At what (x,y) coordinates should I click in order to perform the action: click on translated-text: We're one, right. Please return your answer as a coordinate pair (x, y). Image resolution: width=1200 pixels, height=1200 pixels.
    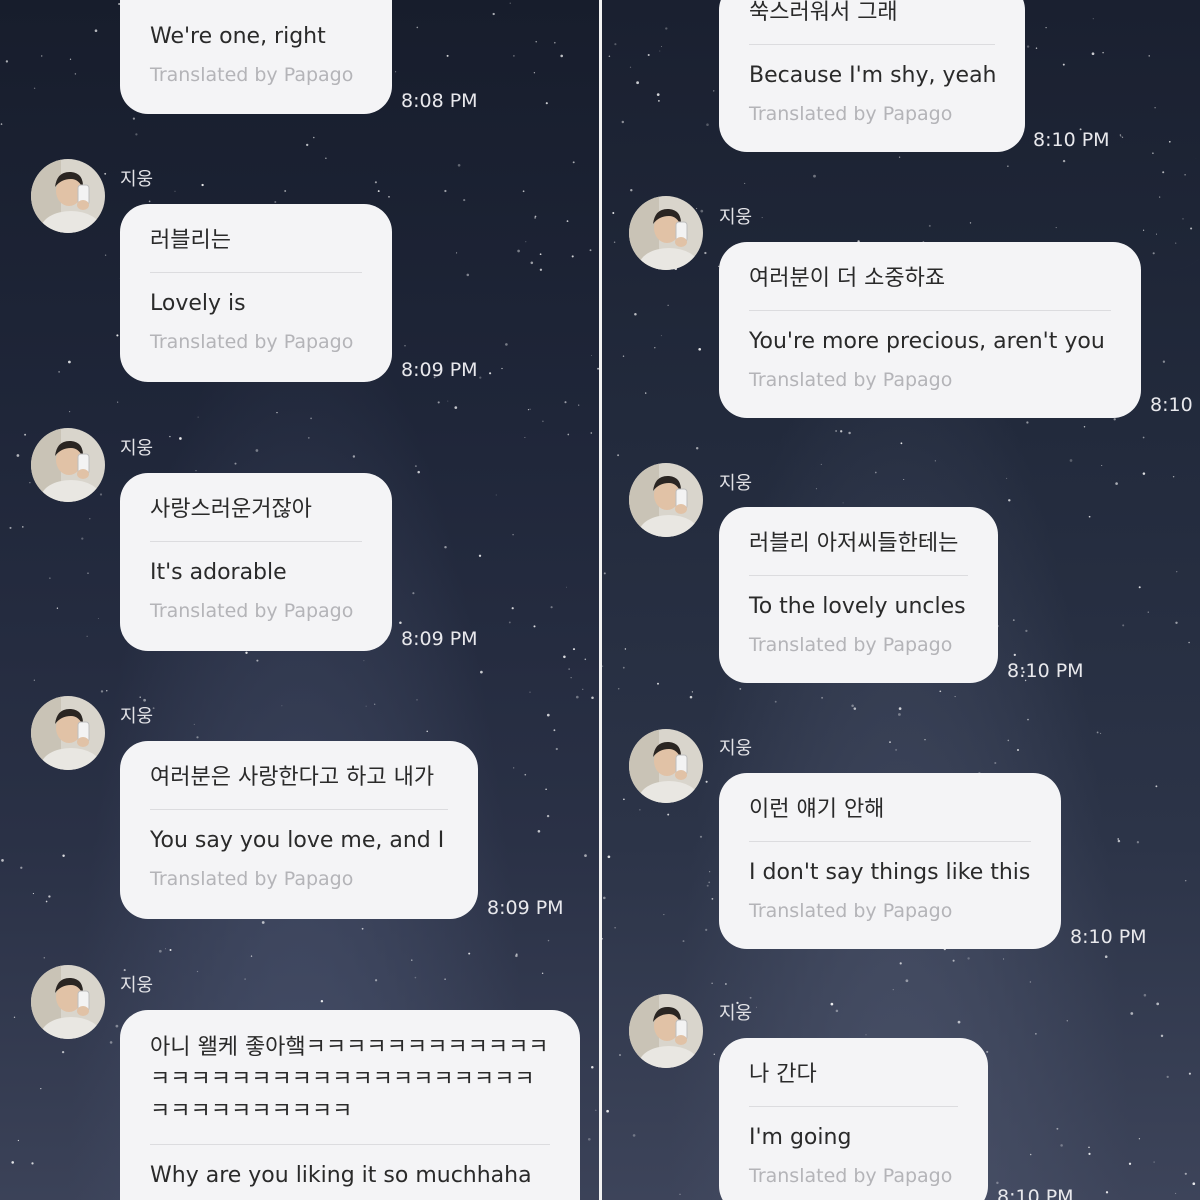
    Looking at the image, I should click on (238, 36).